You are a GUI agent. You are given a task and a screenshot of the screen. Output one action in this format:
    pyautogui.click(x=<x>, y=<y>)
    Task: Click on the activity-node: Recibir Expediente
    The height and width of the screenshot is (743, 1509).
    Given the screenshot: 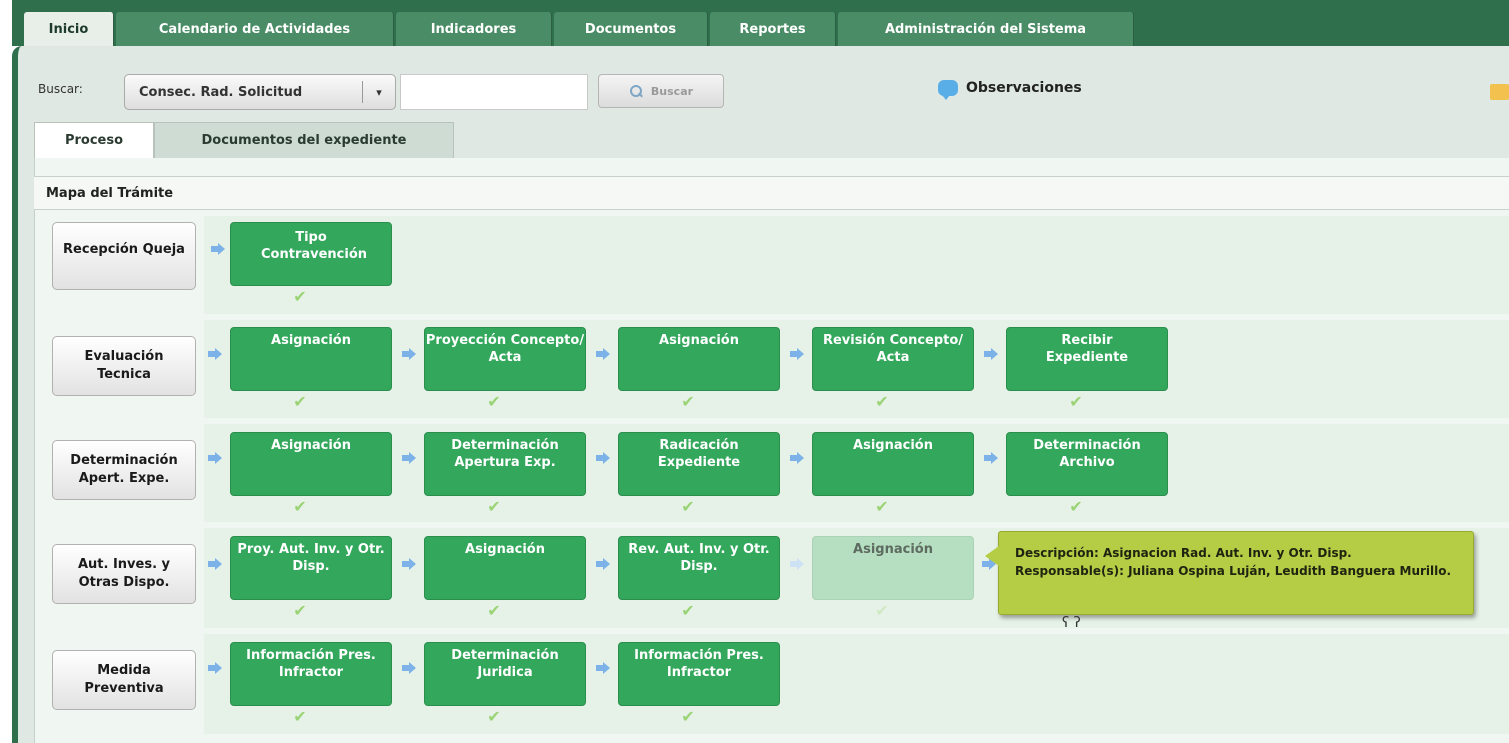 What is the action you would take?
    pyautogui.click(x=1087, y=359)
    